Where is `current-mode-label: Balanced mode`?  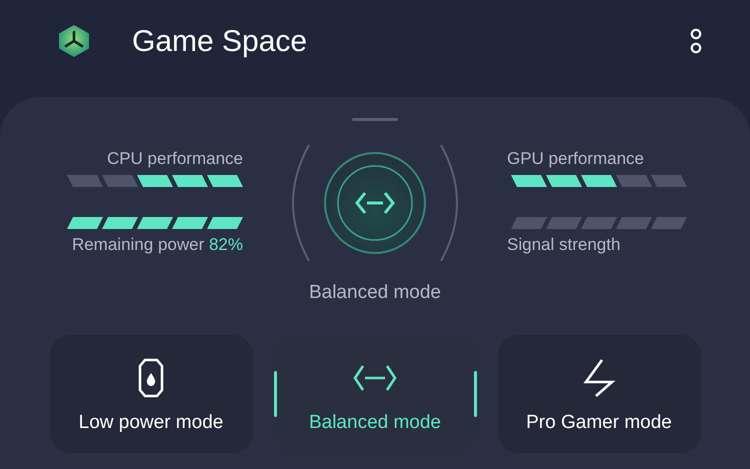
current-mode-label: Balanced mode is located at coordinates (375, 293).